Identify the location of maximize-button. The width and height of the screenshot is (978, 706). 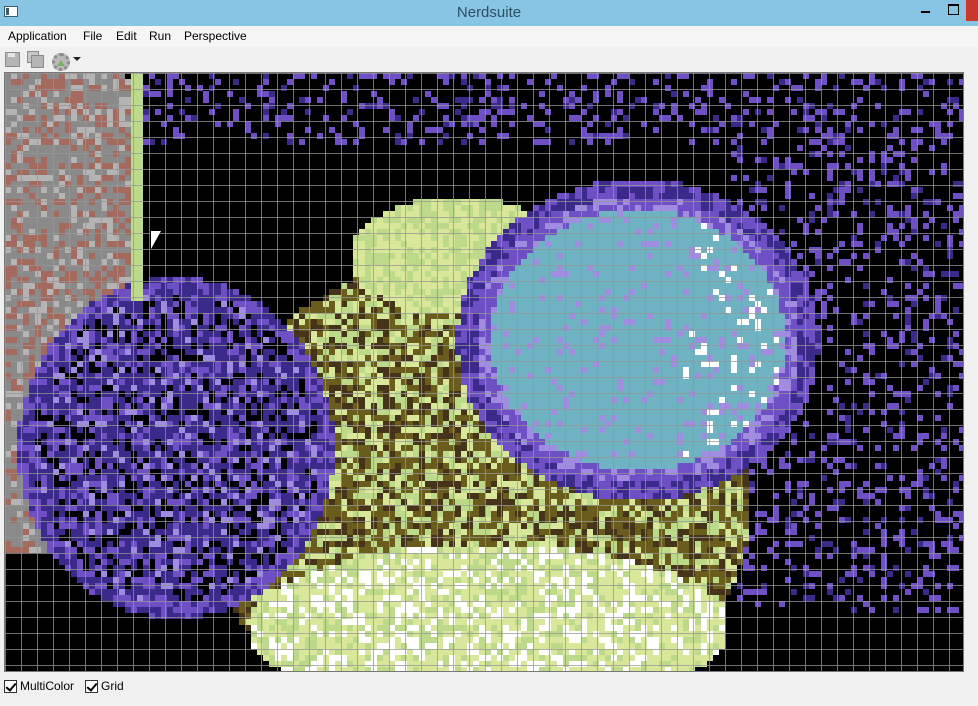
(952, 10).